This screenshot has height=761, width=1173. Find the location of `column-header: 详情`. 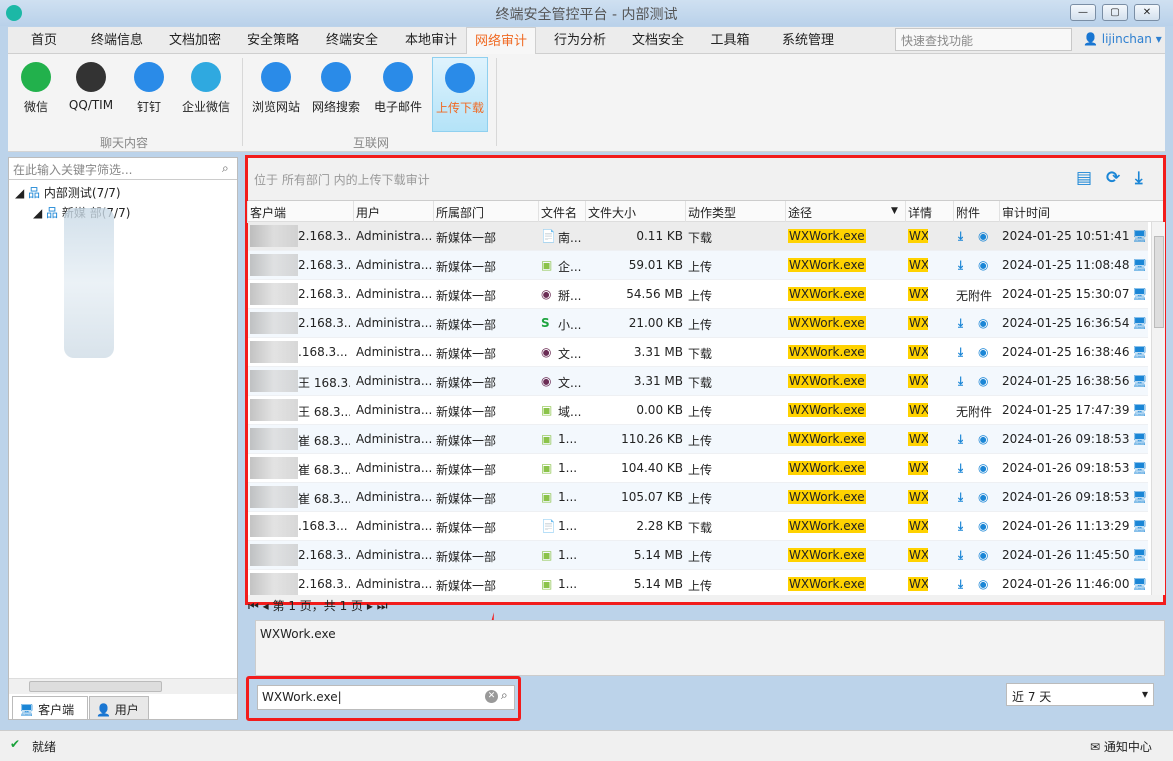

column-header: 详情 is located at coordinates (920, 212).